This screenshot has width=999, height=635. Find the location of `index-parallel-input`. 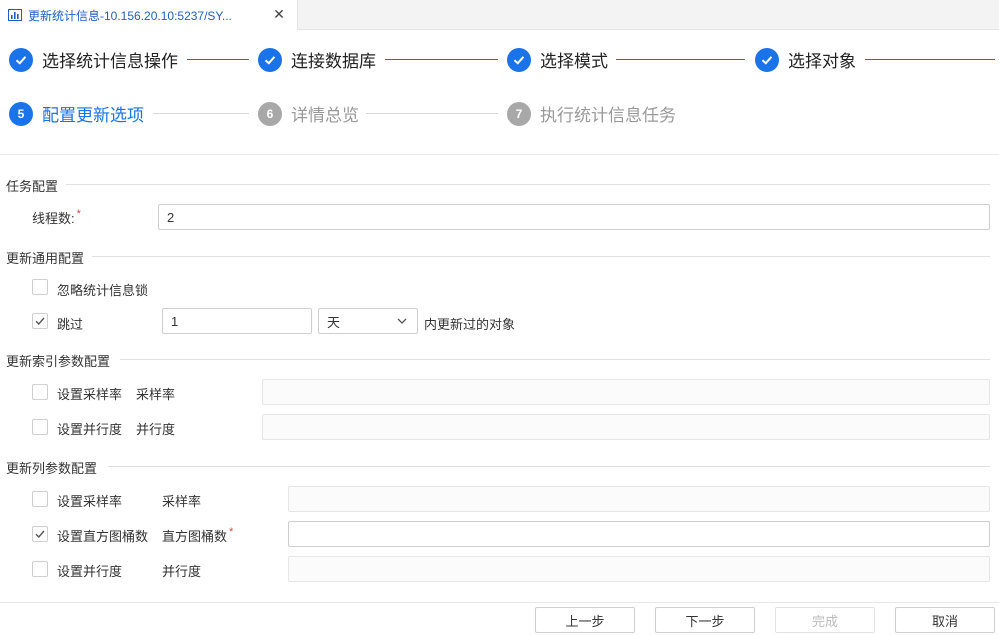

index-parallel-input is located at coordinates (626, 427).